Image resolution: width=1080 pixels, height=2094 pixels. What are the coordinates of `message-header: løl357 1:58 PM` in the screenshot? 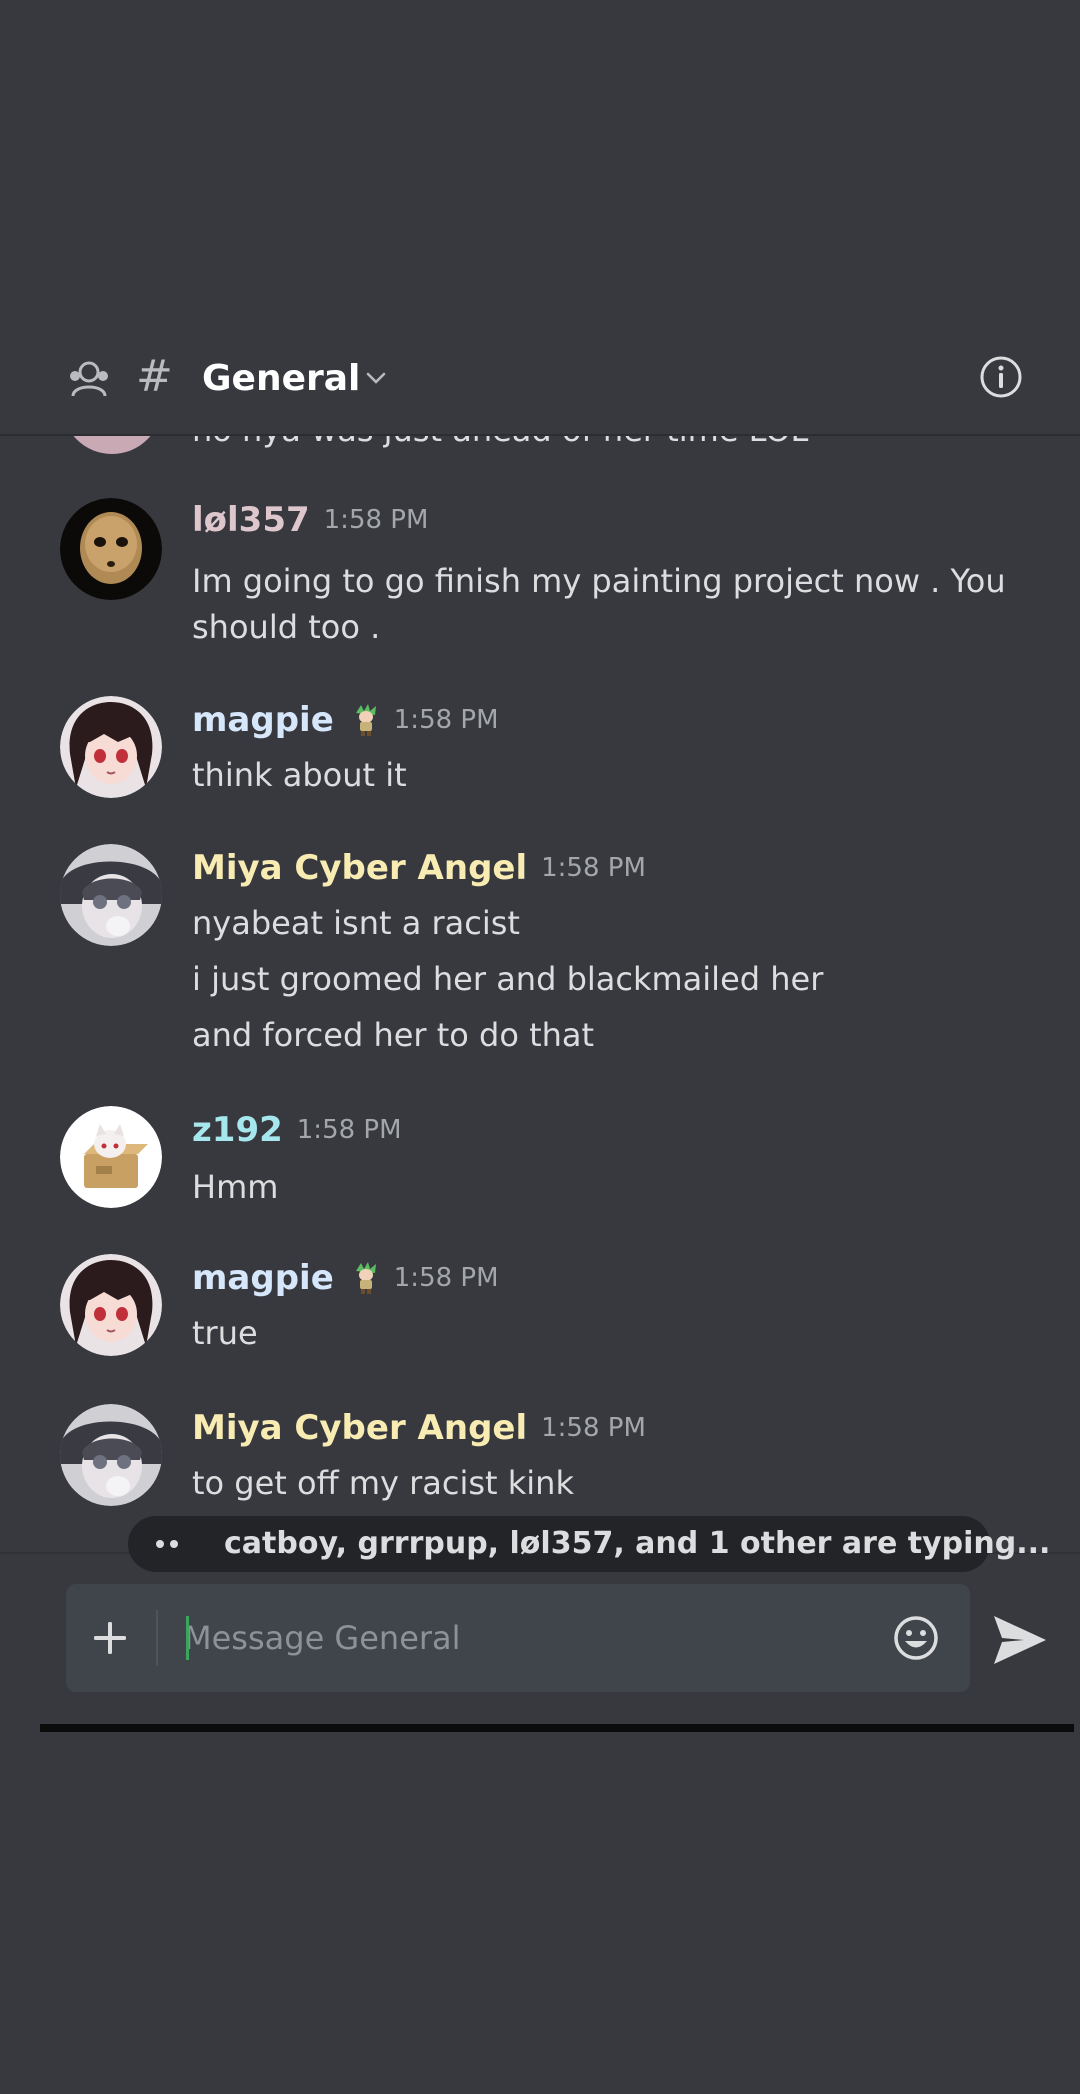 It's located at (310, 520).